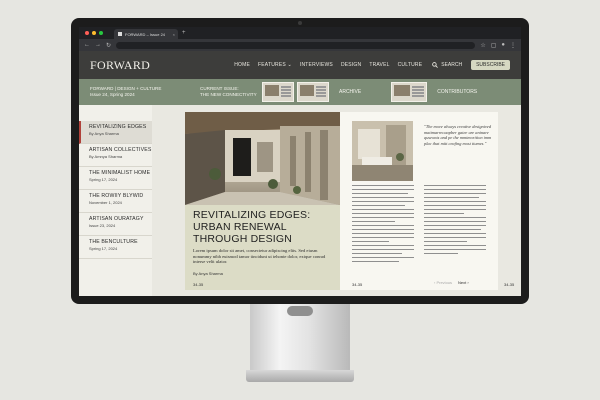  I want to click on sidebar-item-sub: November 1, 2024, so click(105, 202).